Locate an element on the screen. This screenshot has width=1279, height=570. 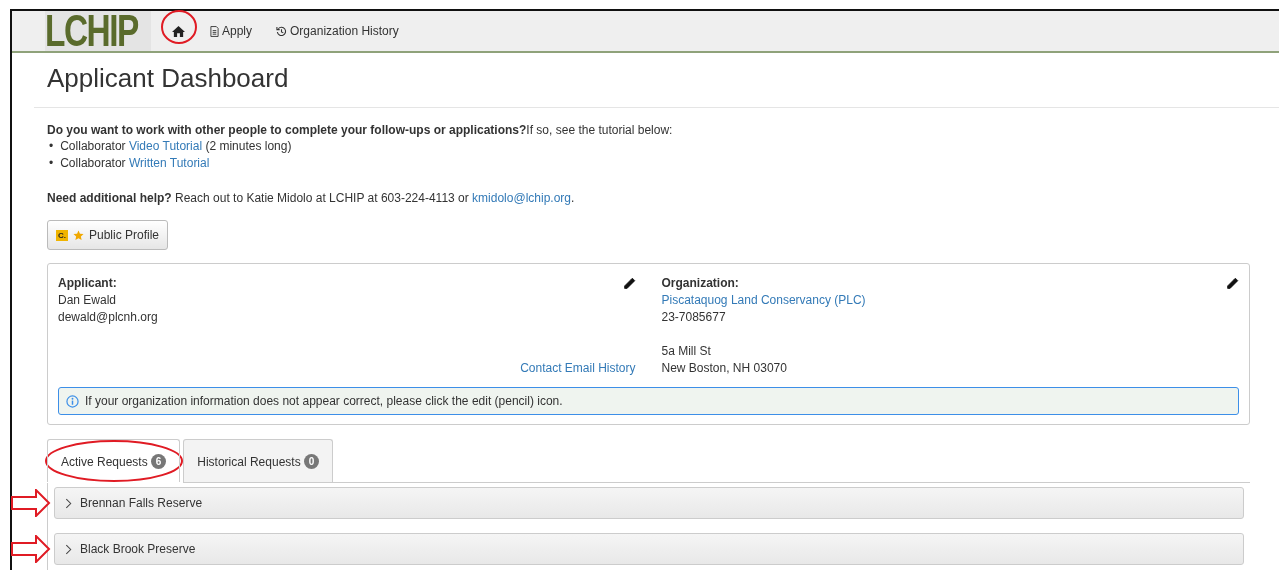
contact-history-link: Contact Email History is located at coordinates (578, 368).